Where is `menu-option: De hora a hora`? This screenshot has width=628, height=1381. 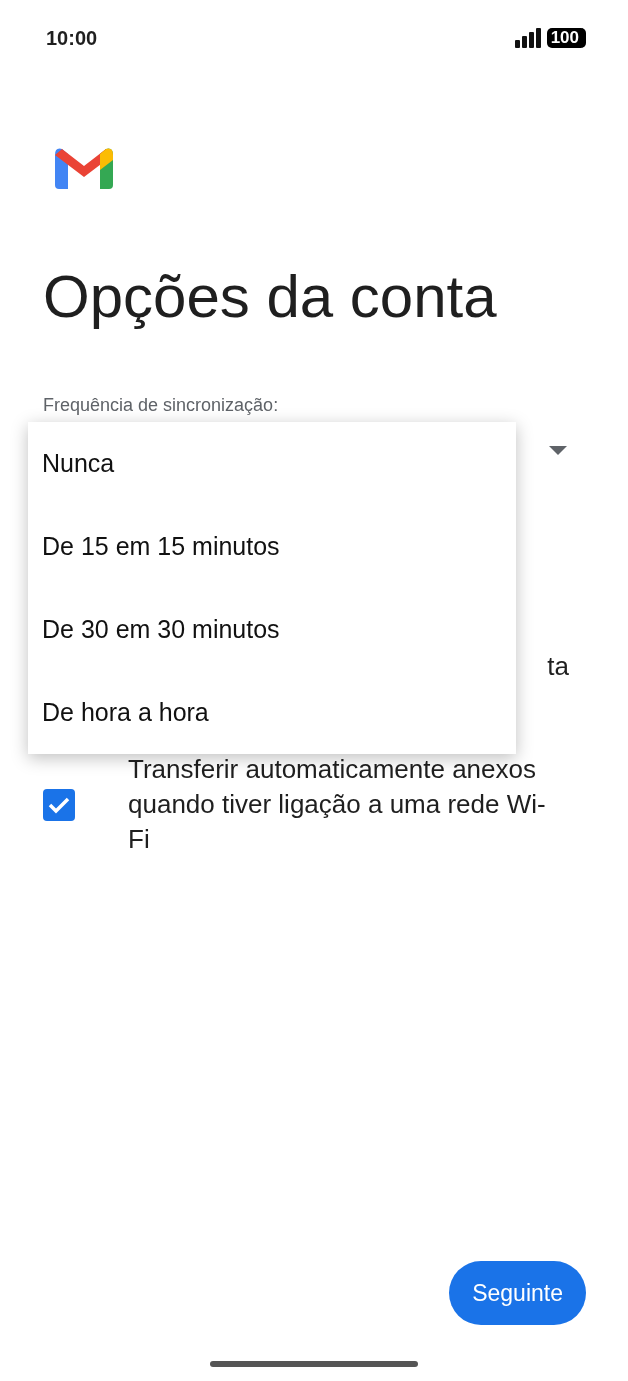
menu-option: De hora a hora is located at coordinates (272, 712).